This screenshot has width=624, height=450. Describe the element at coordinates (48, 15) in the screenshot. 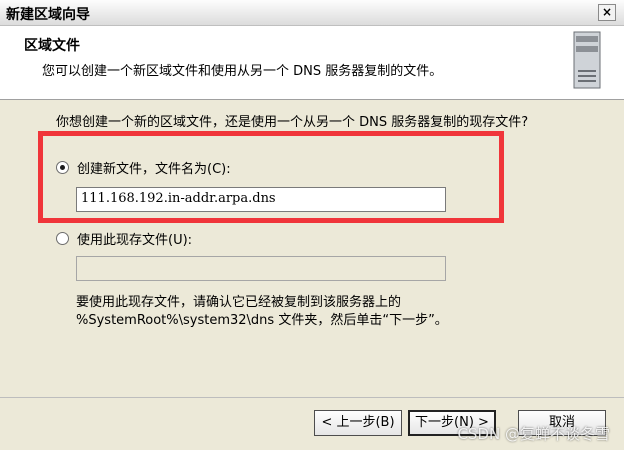

I see `window-title: 新建区域向导` at that location.